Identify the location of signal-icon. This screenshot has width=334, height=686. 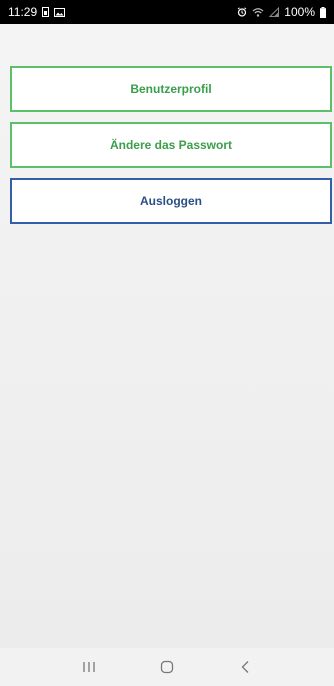
(274, 12).